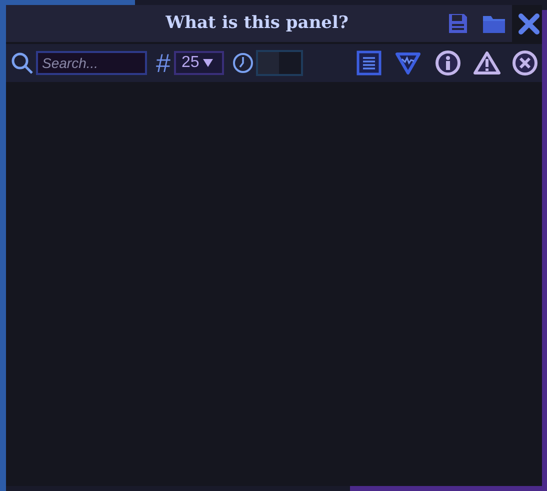 The height and width of the screenshot is (491, 547). I want to click on count-symbol: #, so click(163, 63).